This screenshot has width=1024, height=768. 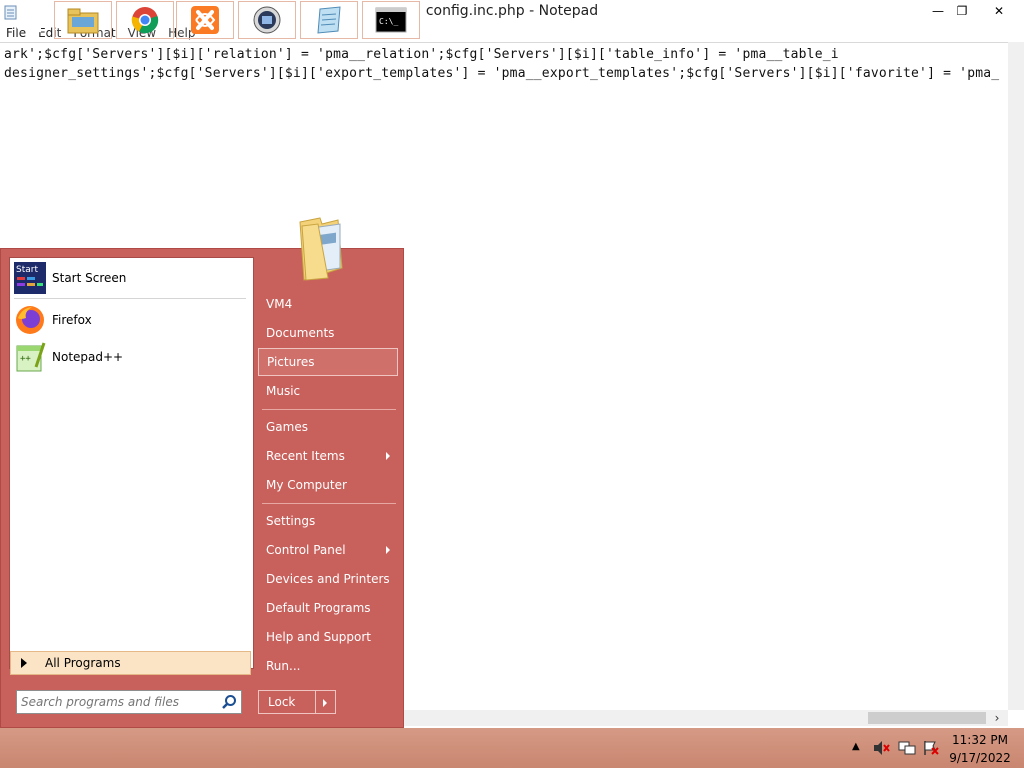 What do you see at coordinates (306, 550) in the screenshot?
I see `start-item-label: Control Panel` at bounding box center [306, 550].